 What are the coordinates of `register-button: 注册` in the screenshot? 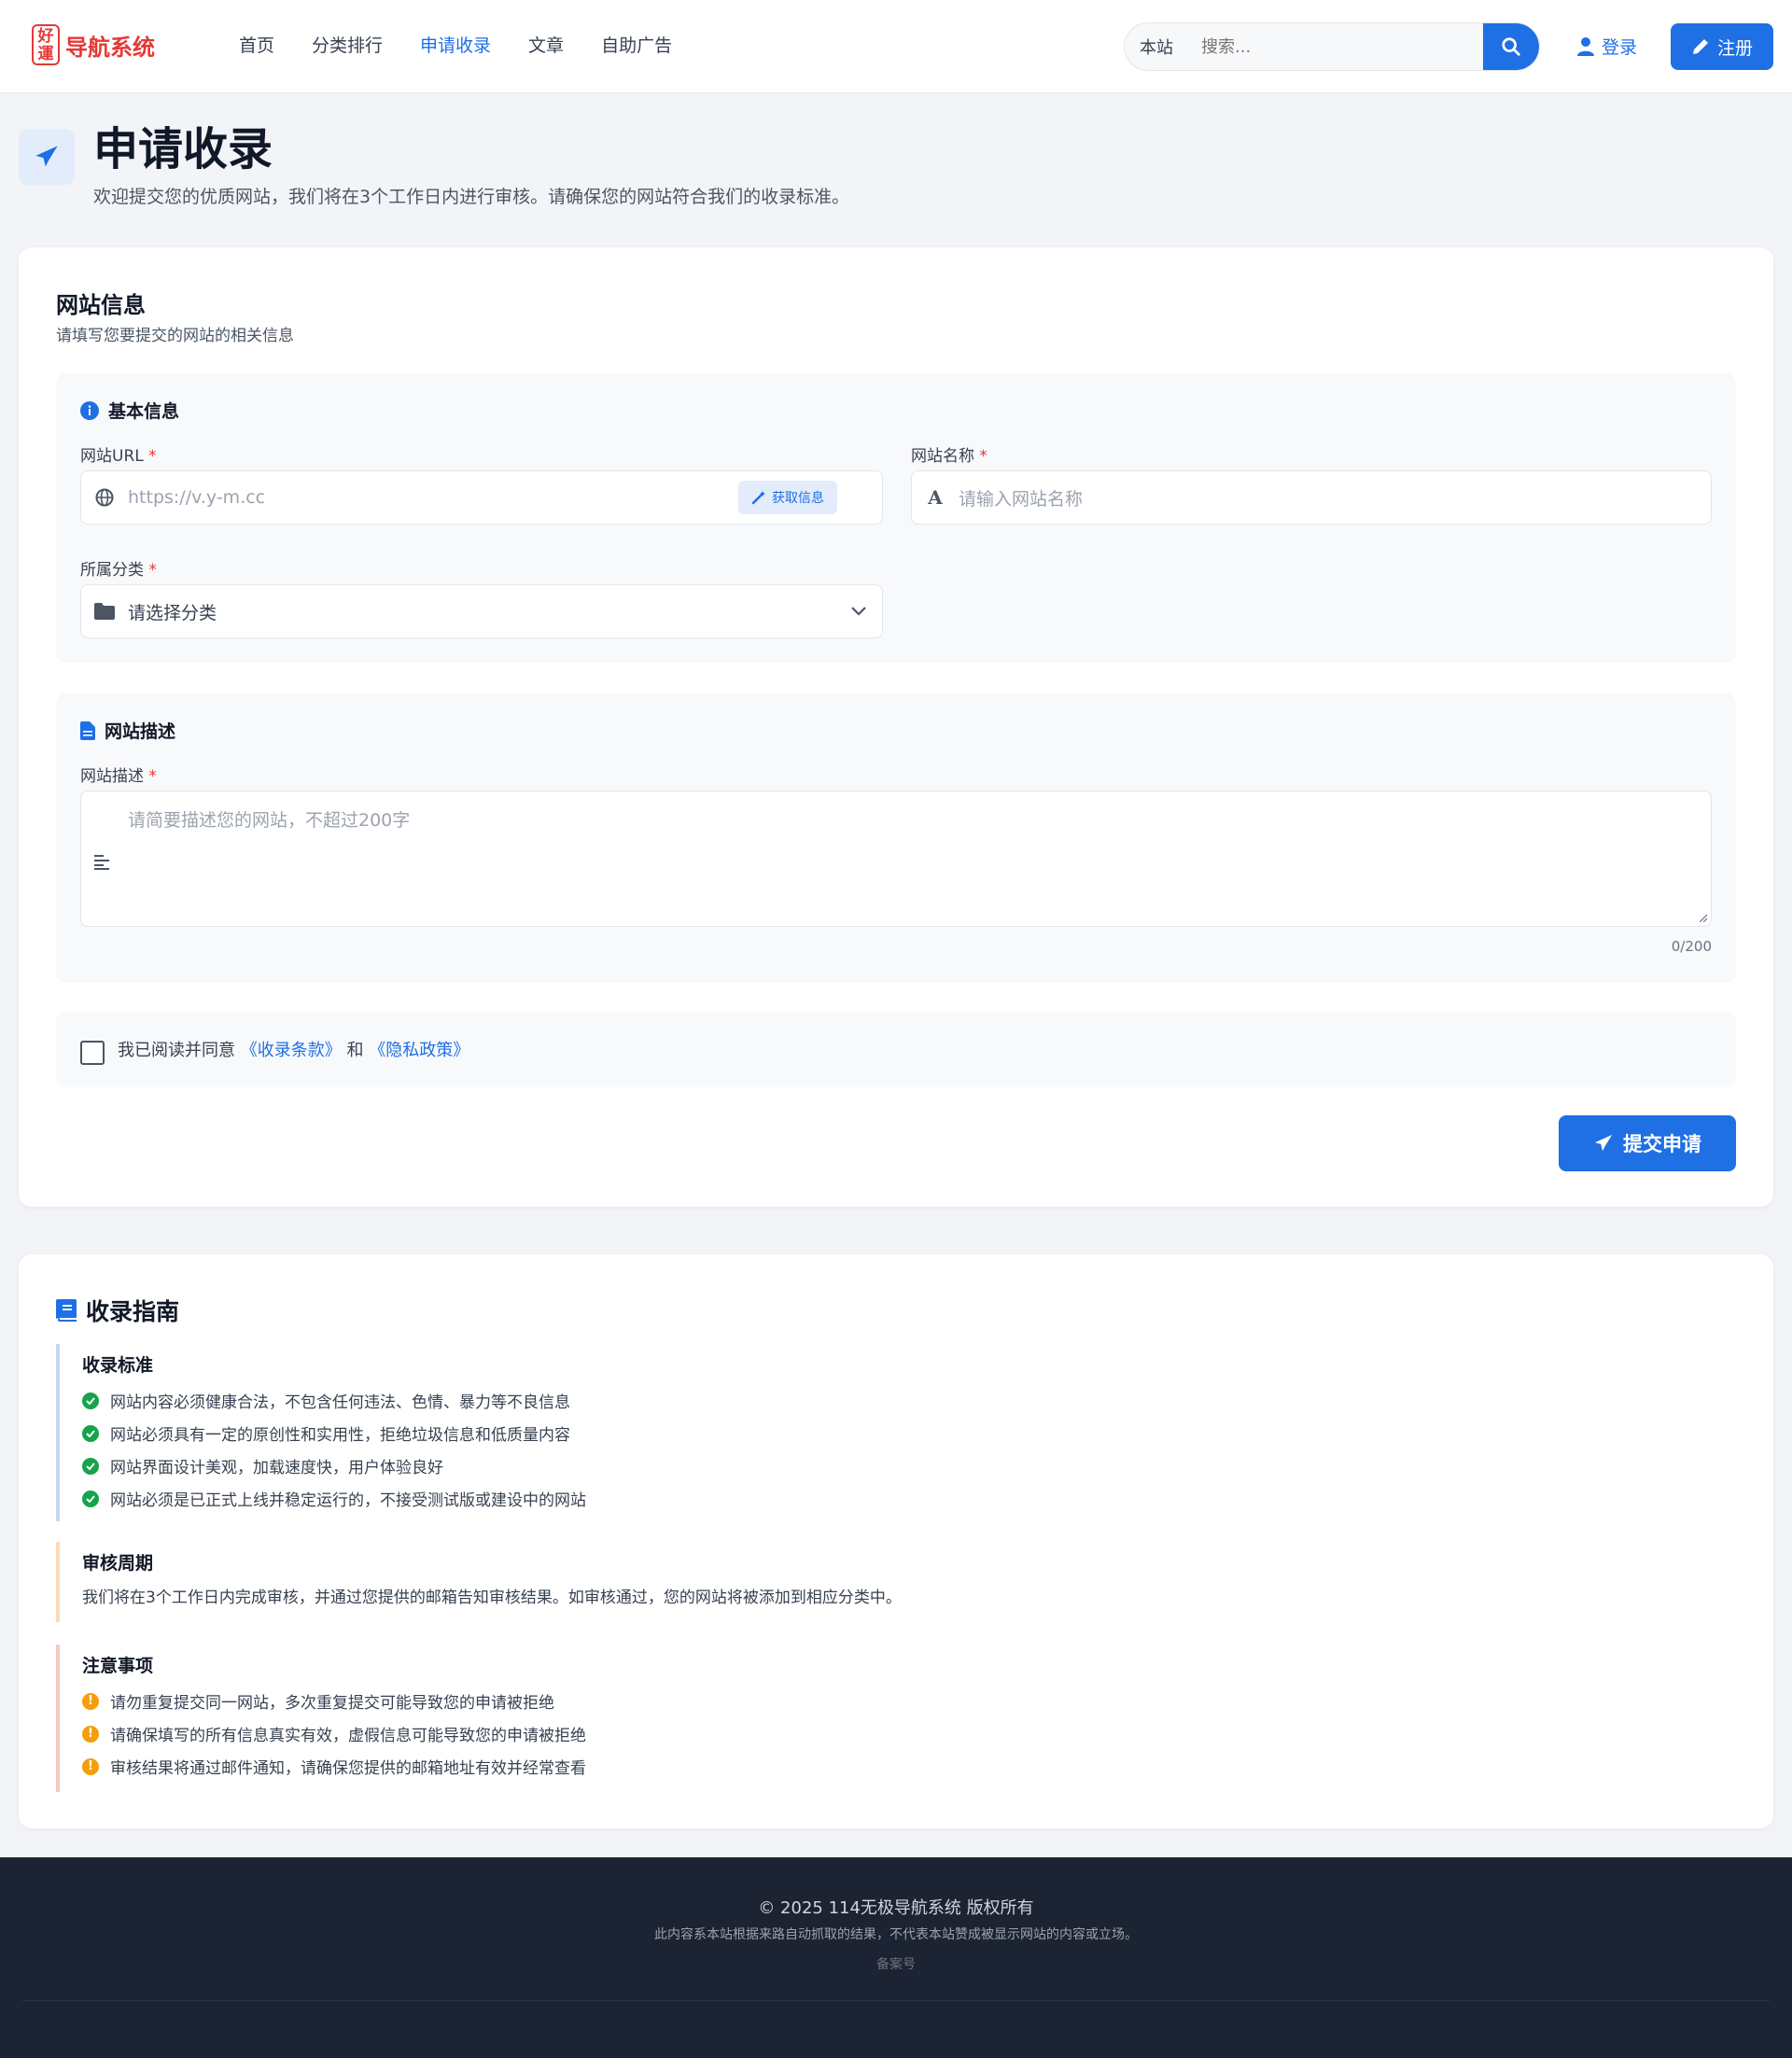 It's located at (1722, 46).